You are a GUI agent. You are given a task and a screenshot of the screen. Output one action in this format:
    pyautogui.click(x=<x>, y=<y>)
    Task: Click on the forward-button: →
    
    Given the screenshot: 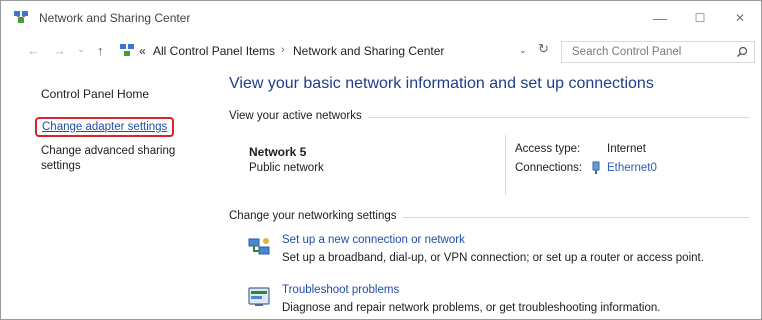 What is the action you would take?
    pyautogui.click(x=59, y=50)
    